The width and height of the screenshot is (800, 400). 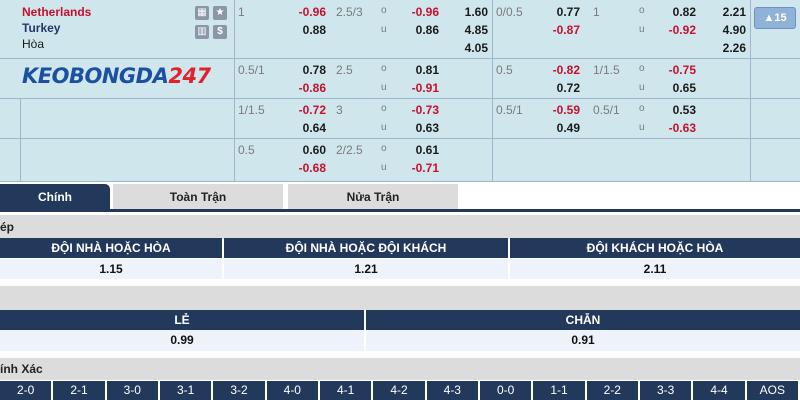 I want to click on odds-value: 0.78, so click(x=303, y=70).